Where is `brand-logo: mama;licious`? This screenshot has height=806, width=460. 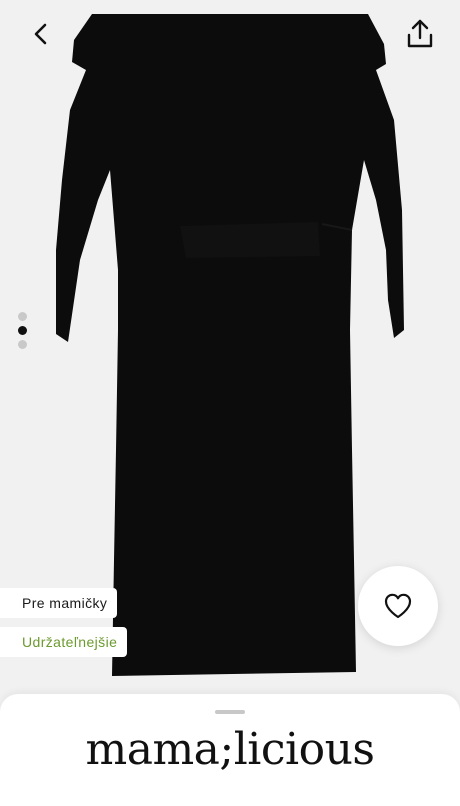
brand-logo: mama;licious is located at coordinates (230, 750).